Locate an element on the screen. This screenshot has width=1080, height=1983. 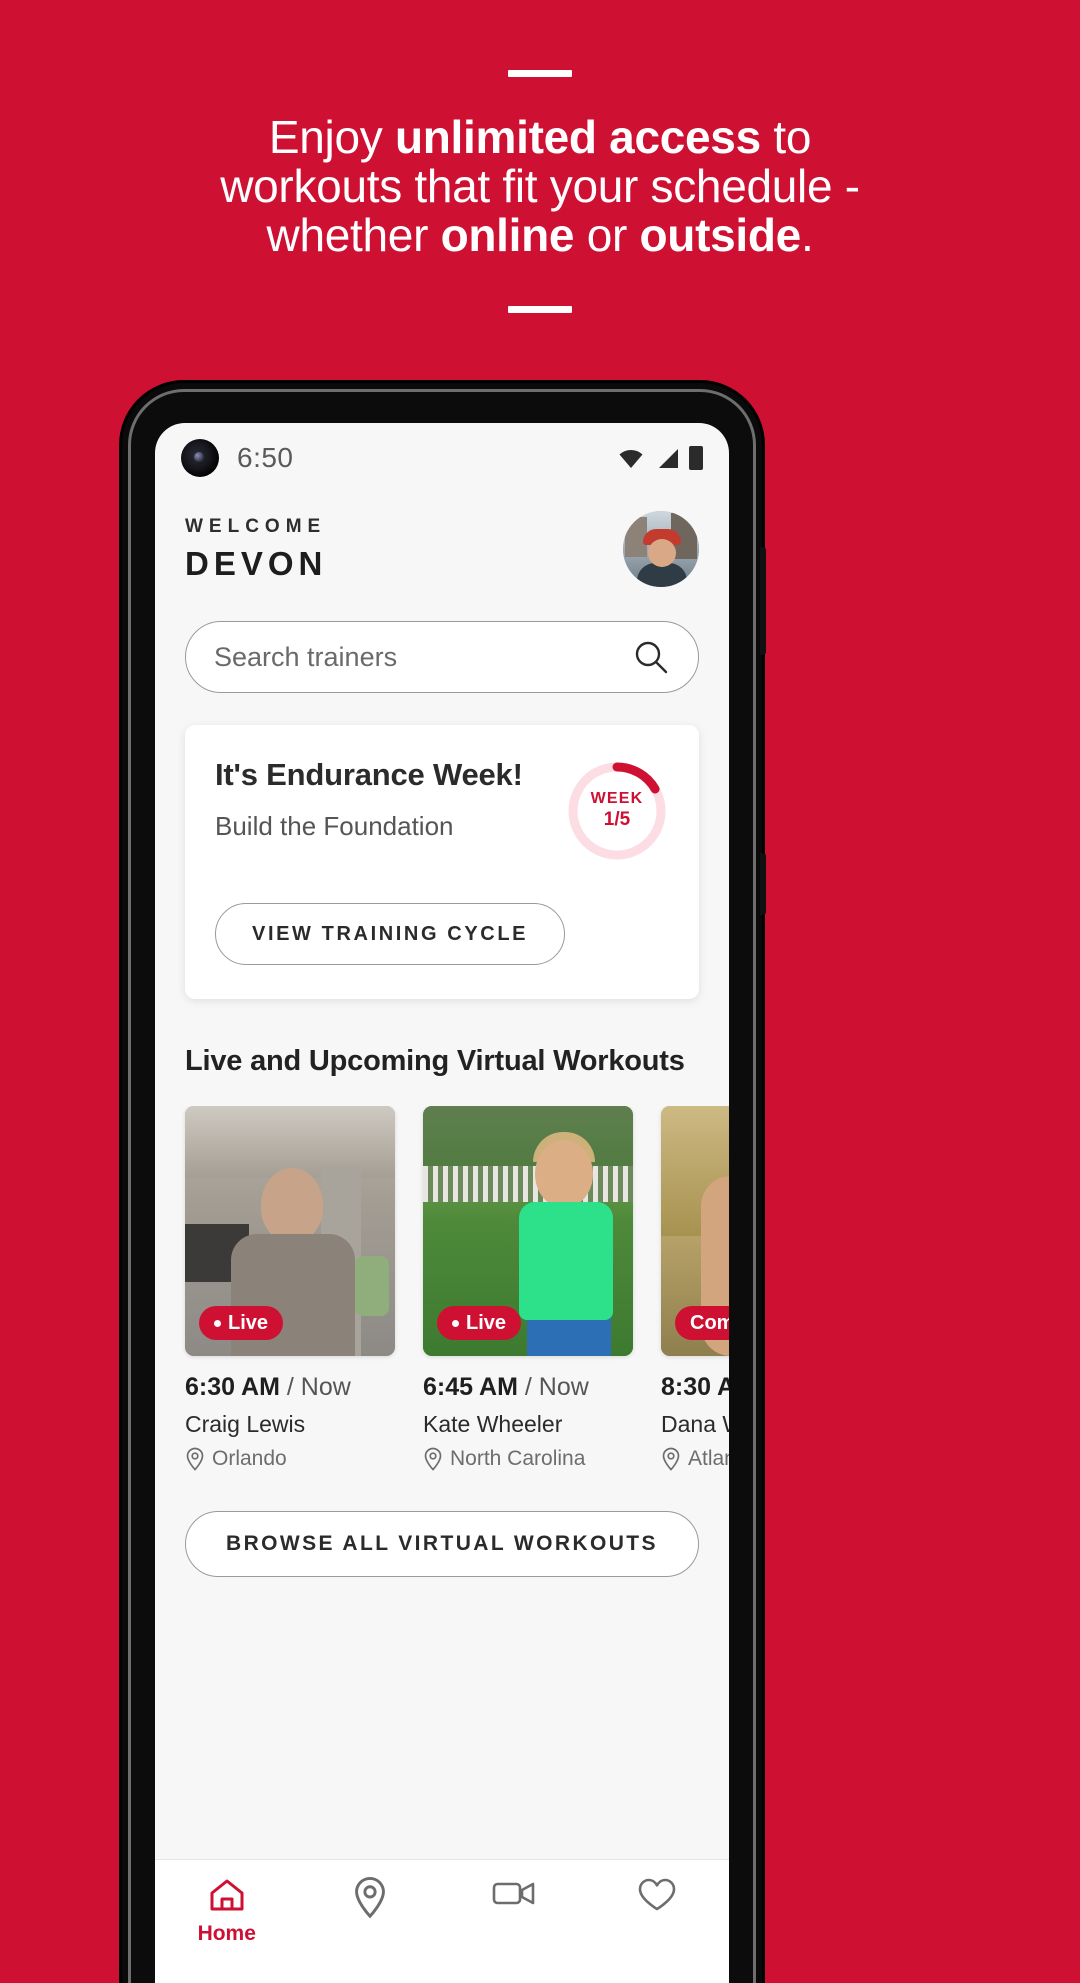
nav-item-videos is located at coordinates (514, 1893).